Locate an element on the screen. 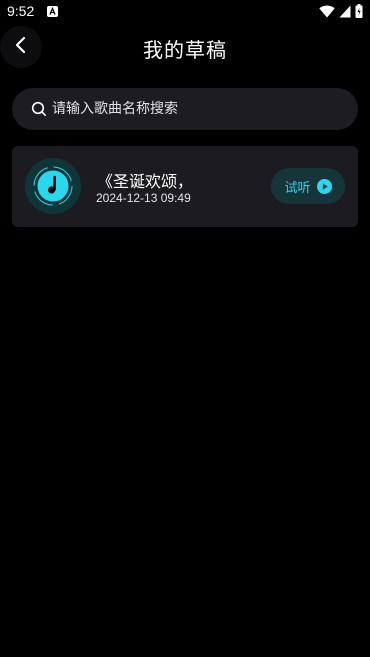 Image resolution: width=370 pixels, height=657 pixels. play-circle-icon is located at coordinates (324, 186).